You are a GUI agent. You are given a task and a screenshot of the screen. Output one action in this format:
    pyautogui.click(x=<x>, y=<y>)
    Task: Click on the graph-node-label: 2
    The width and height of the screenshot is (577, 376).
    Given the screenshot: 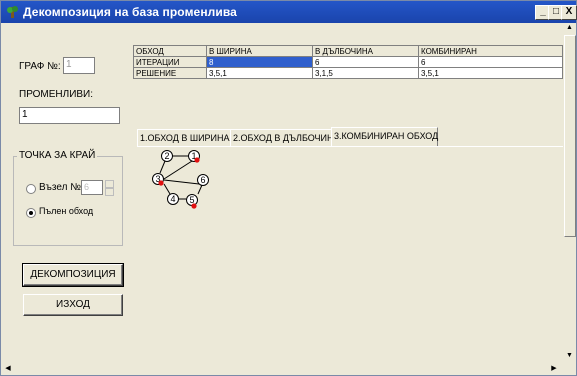 What is the action you would take?
    pyautogui.click(x=166, y=156)
    